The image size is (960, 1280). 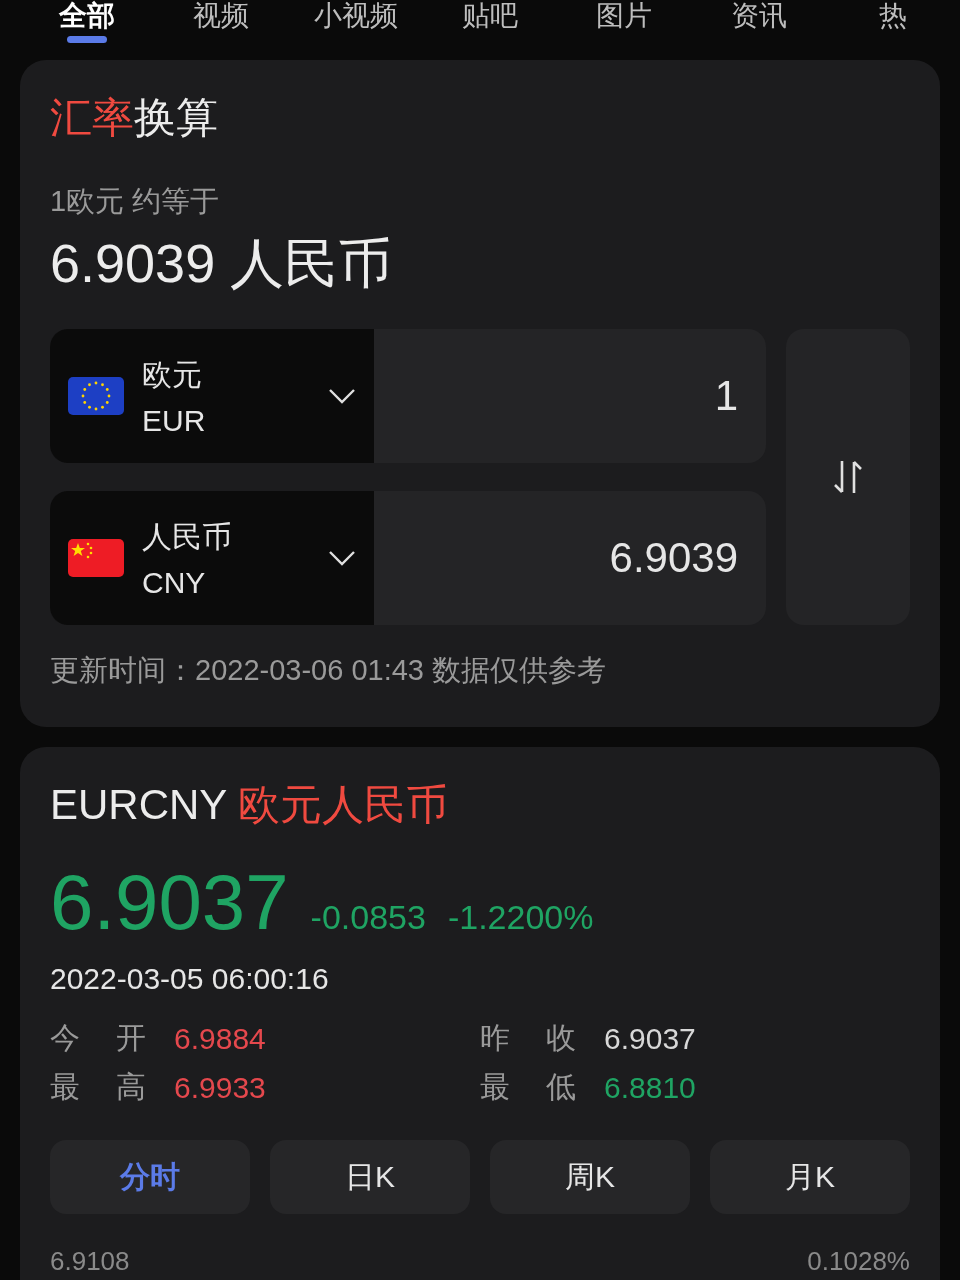 I want to click on period-tab: 月K, so click(x=810, y=1177).